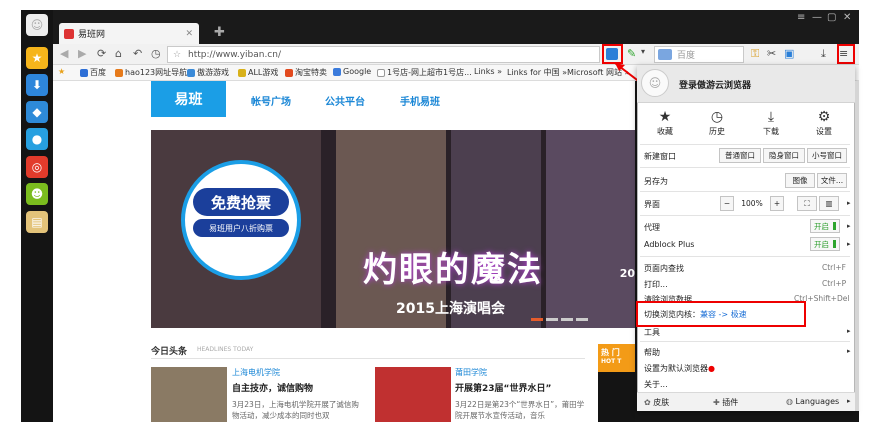  What do you see at coordinates (37, 194) in the screenshot?
I see `chat-icon: ☻` at bounding box center [37, 194].